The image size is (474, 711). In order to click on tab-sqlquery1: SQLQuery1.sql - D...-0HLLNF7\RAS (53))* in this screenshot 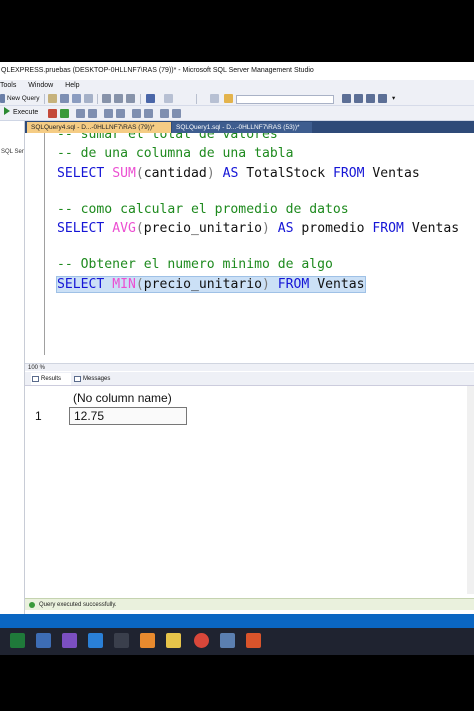, I will do `click(242, 127)`.